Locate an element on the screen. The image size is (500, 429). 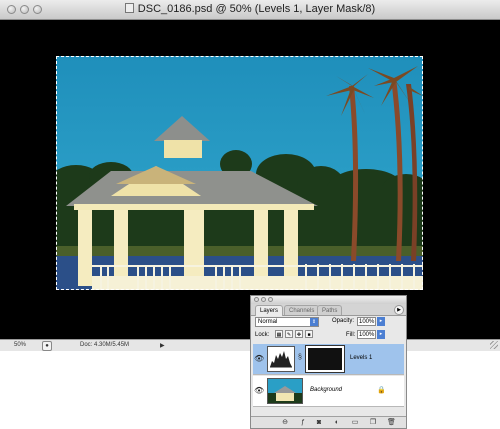
add-mask-icon: ◙ is located at coordinates (319, 423).